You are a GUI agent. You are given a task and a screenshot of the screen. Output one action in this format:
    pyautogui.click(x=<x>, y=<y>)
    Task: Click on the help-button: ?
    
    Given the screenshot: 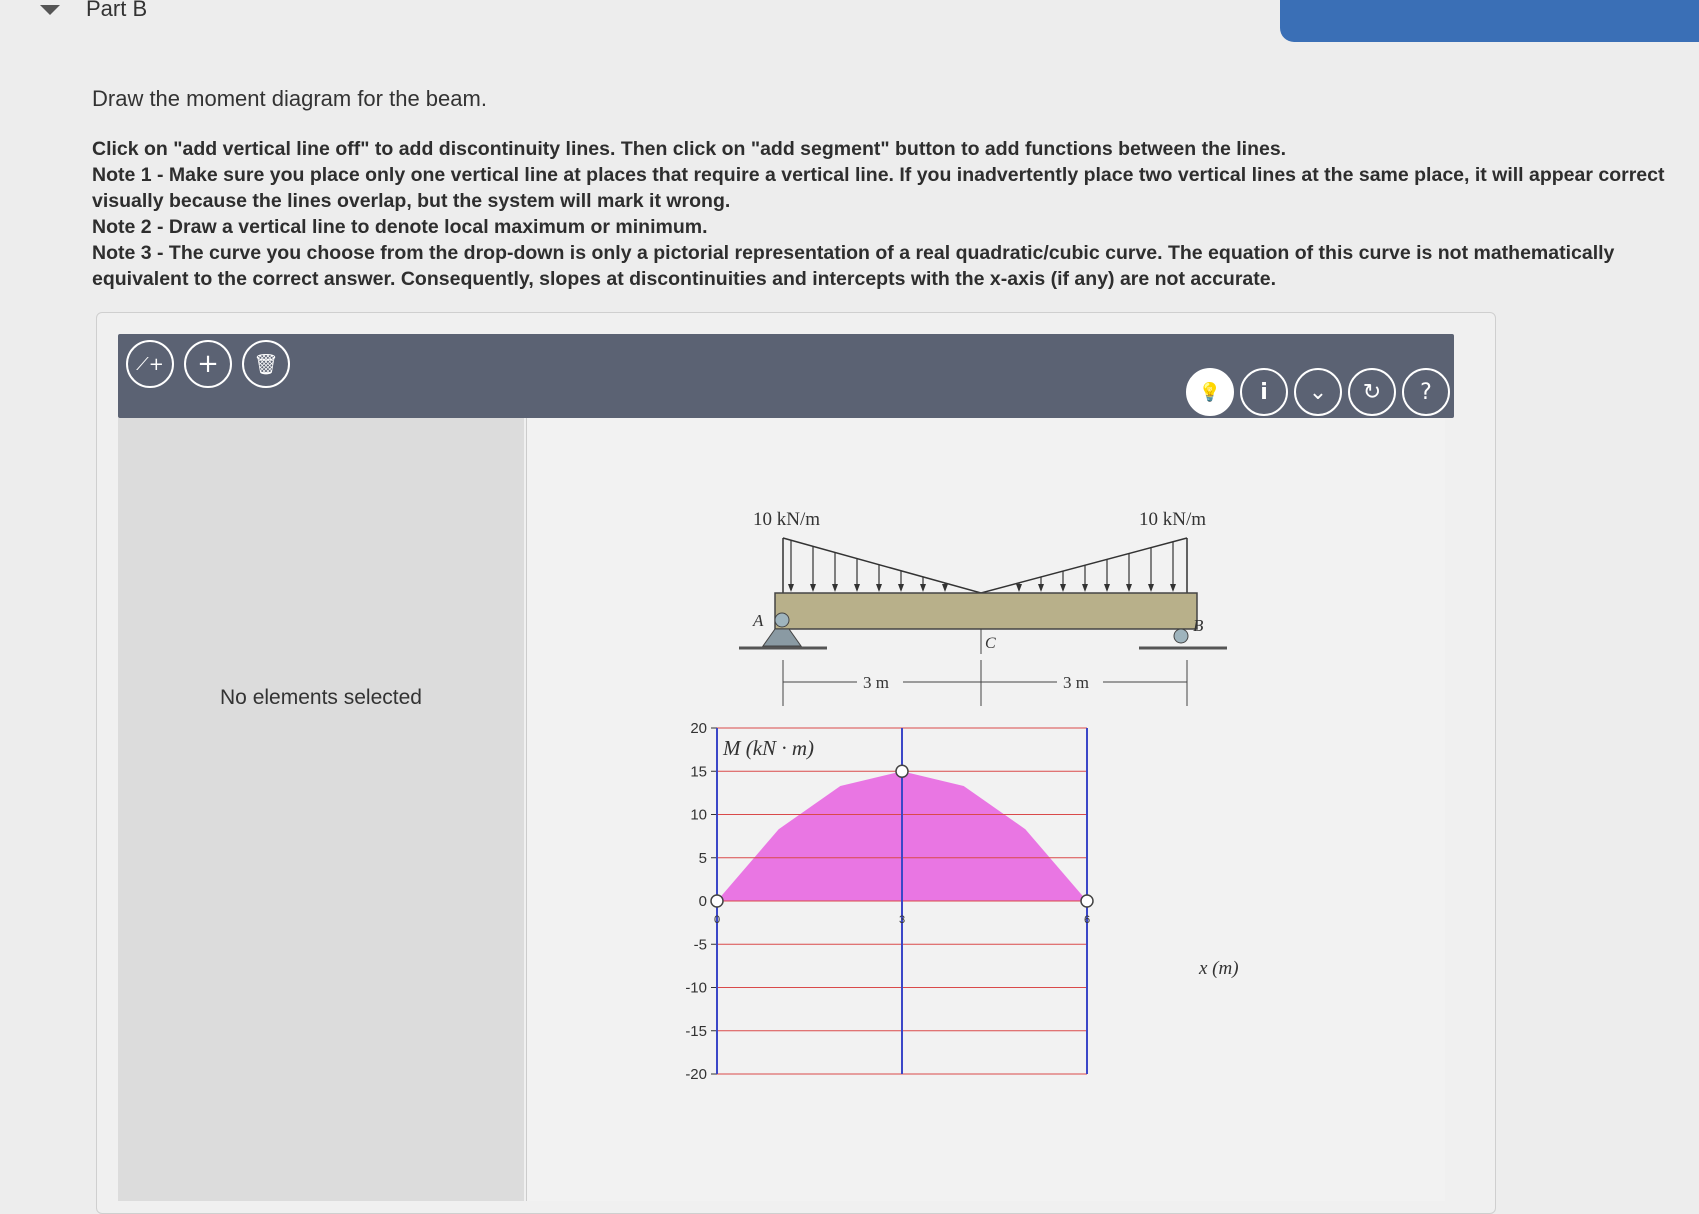 What is the action you would take?
    pyautogui.click(x=1426, y=392)
    